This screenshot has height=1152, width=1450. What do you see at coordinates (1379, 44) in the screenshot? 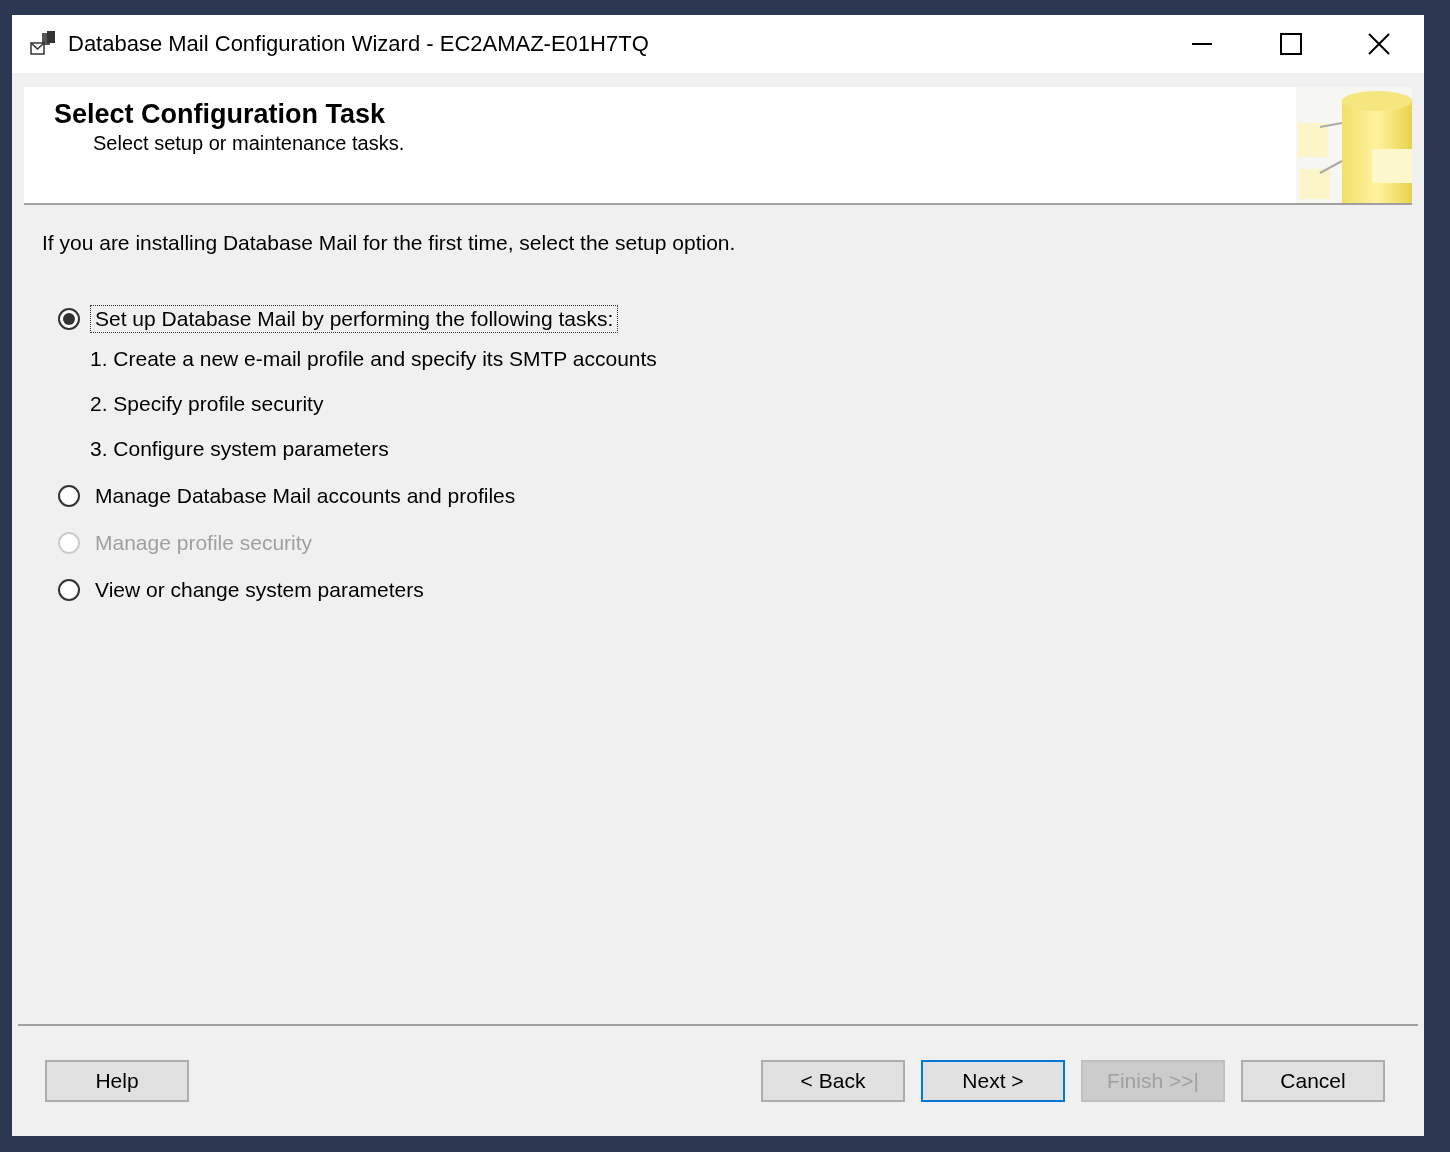
I see `close-icon` at bounding box center [1379, 44].